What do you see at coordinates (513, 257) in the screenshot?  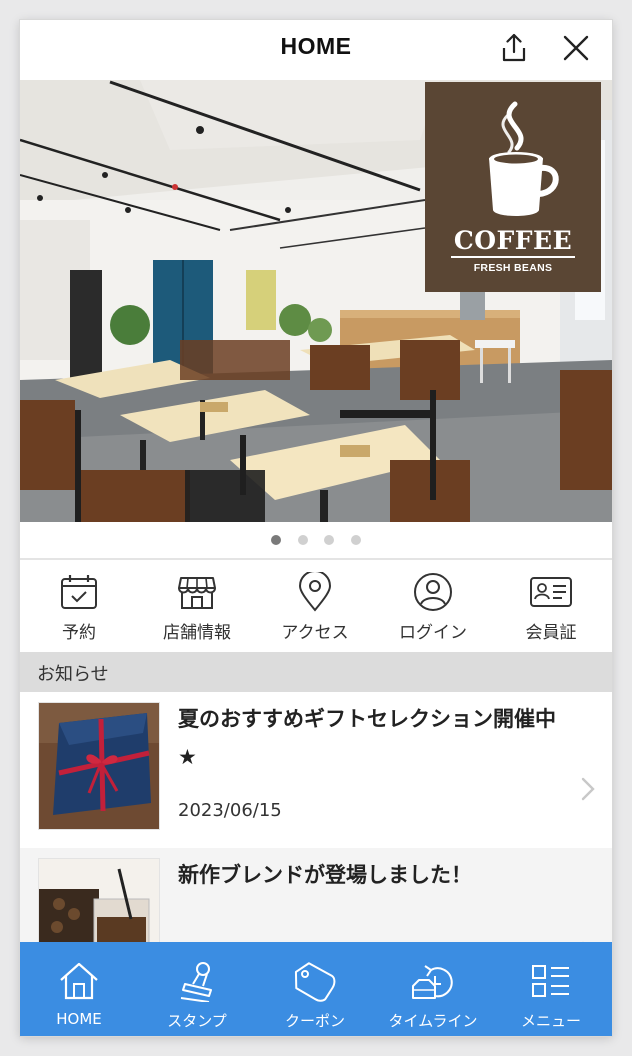 I see `logo-divider` at bounding box center [513, 257].